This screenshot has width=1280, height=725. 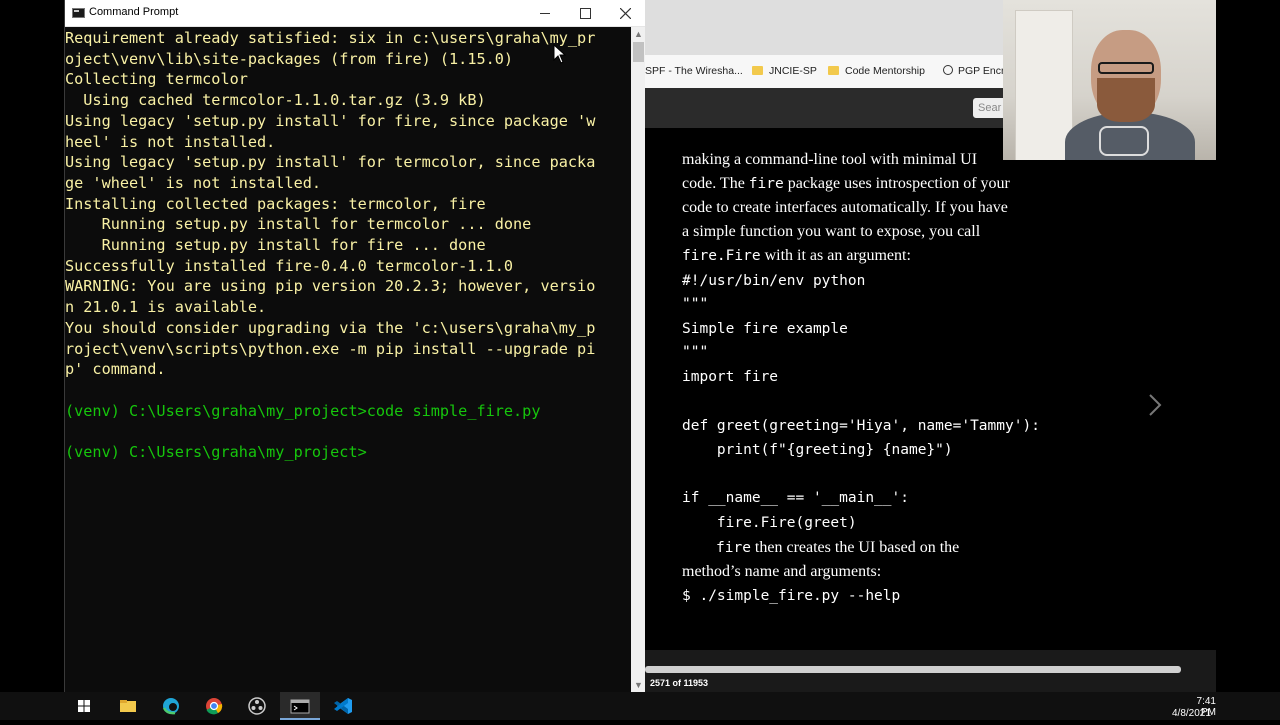 I want to click on taskbar-vscode, so click(x=343, y=706).